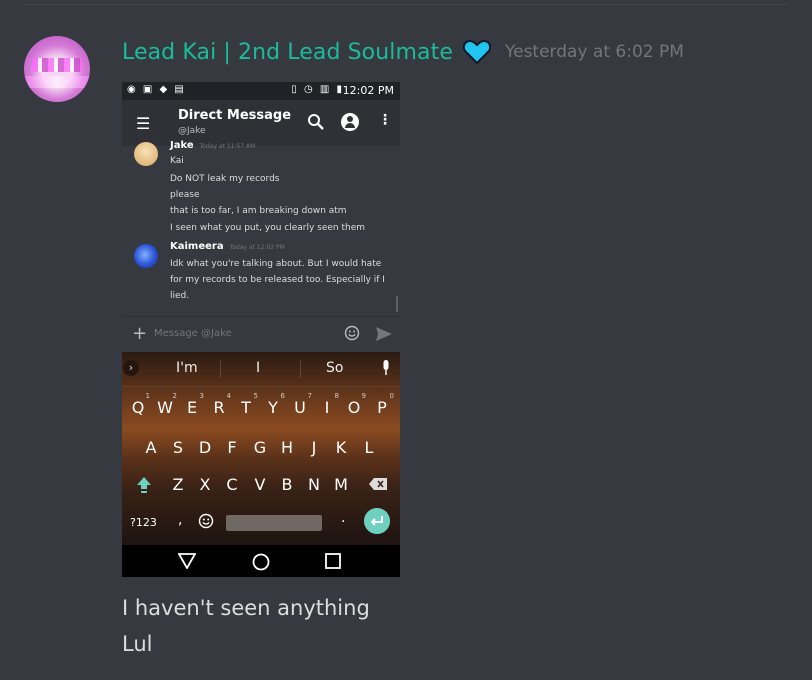 The height and width of the screenshot is (680, 812). I want to click on jake-message-line: Do NOT leak my records, so click(225, 179).